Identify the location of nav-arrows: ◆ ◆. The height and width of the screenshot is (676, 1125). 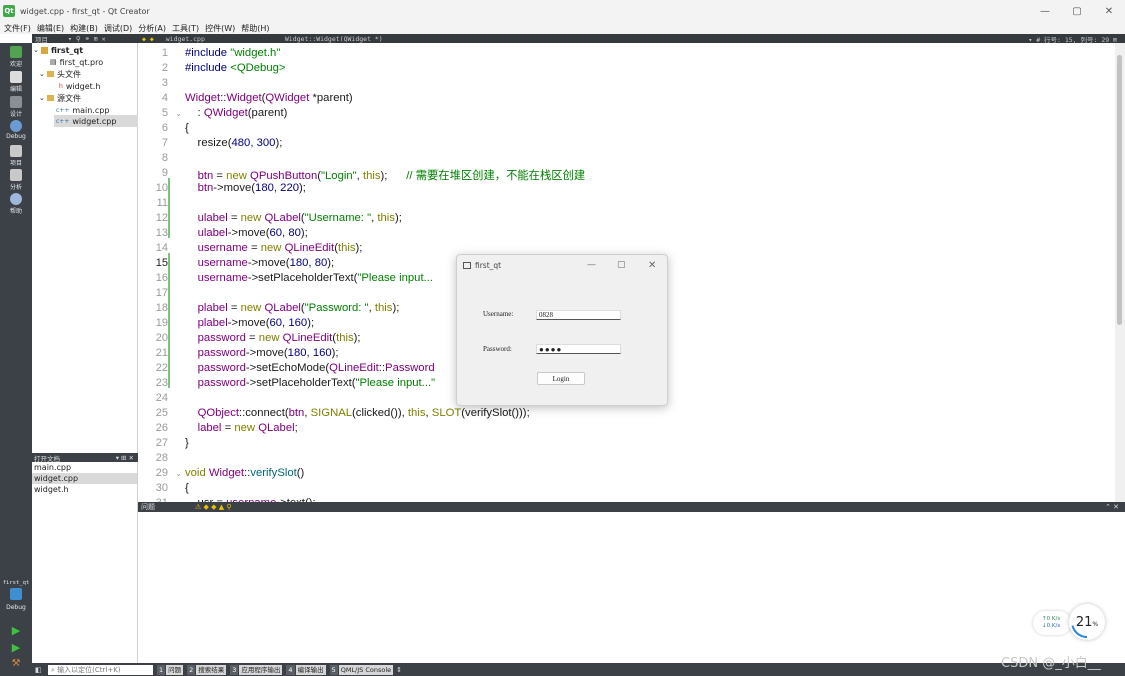
(148, 39).